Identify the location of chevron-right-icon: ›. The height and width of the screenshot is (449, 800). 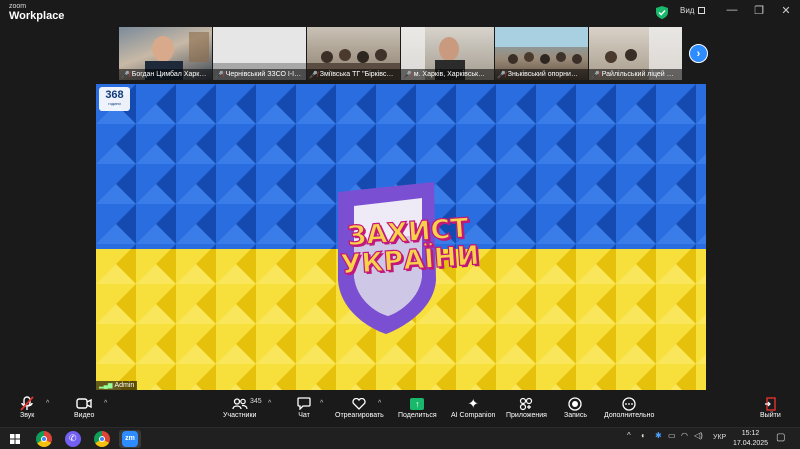
(698, 53).